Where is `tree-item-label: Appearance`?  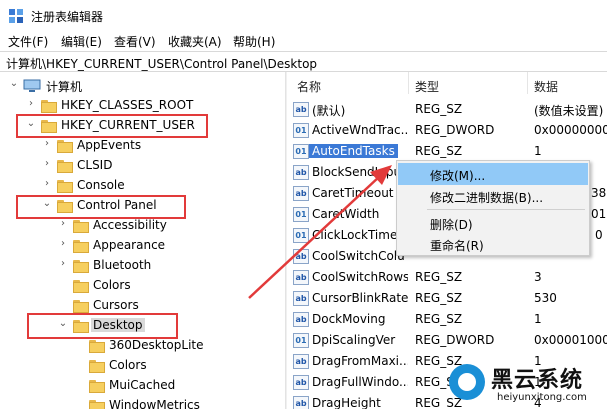
tree-item-label: Appearance is located at coordinates (129, 245).